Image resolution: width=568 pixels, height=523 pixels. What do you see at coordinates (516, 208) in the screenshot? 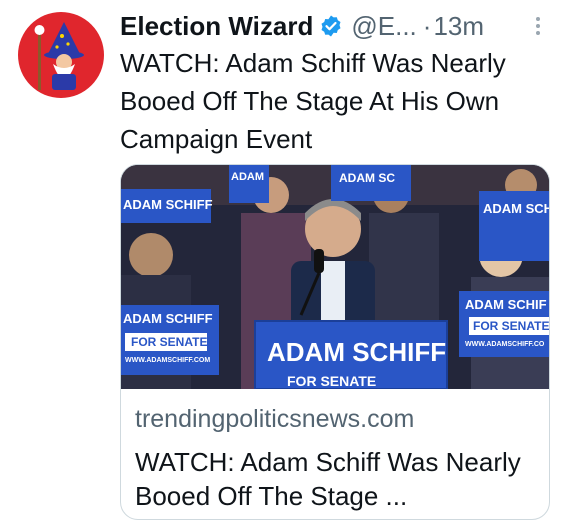
I see `sign-text-top: ADAM SCH` at bounding box center [516, 208].